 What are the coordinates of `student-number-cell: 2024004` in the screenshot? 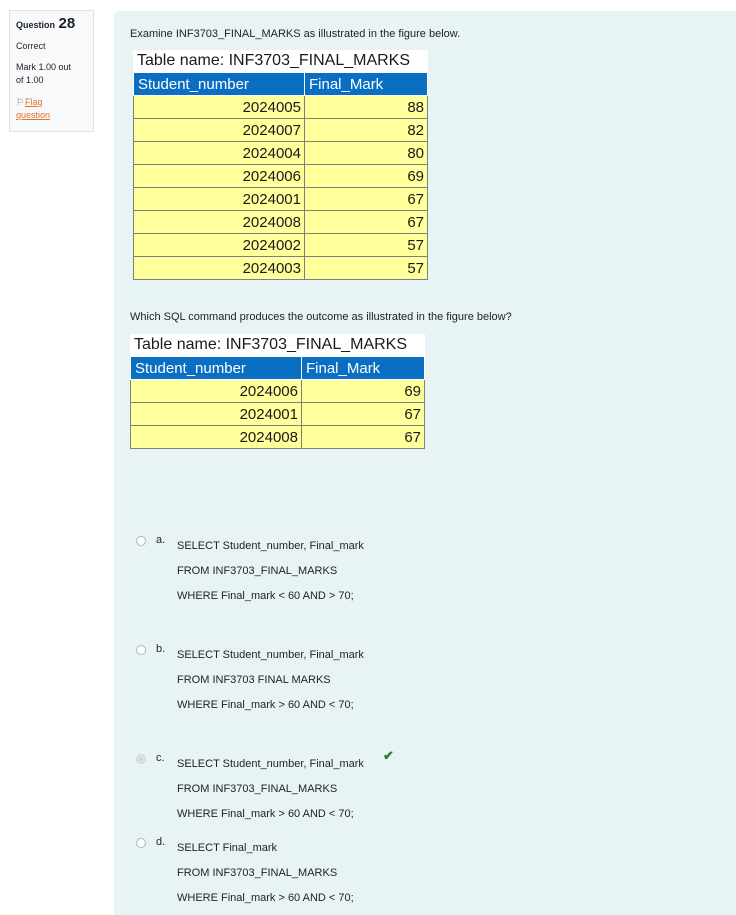 It's located at (219, 153).